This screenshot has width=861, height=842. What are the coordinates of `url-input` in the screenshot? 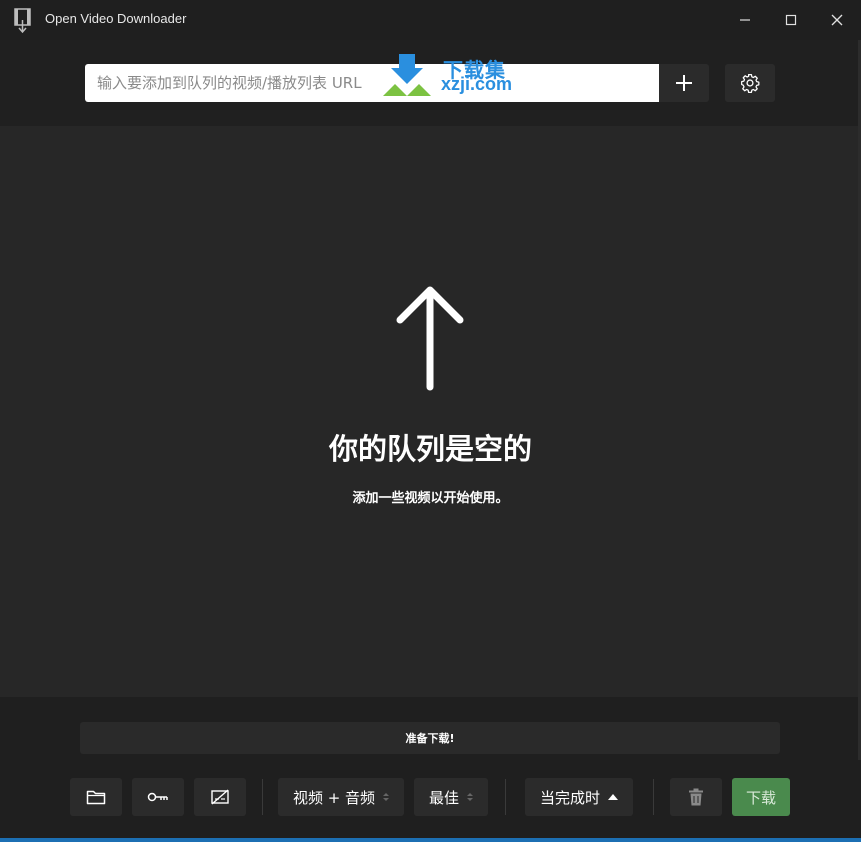 It's located at (372, 83).